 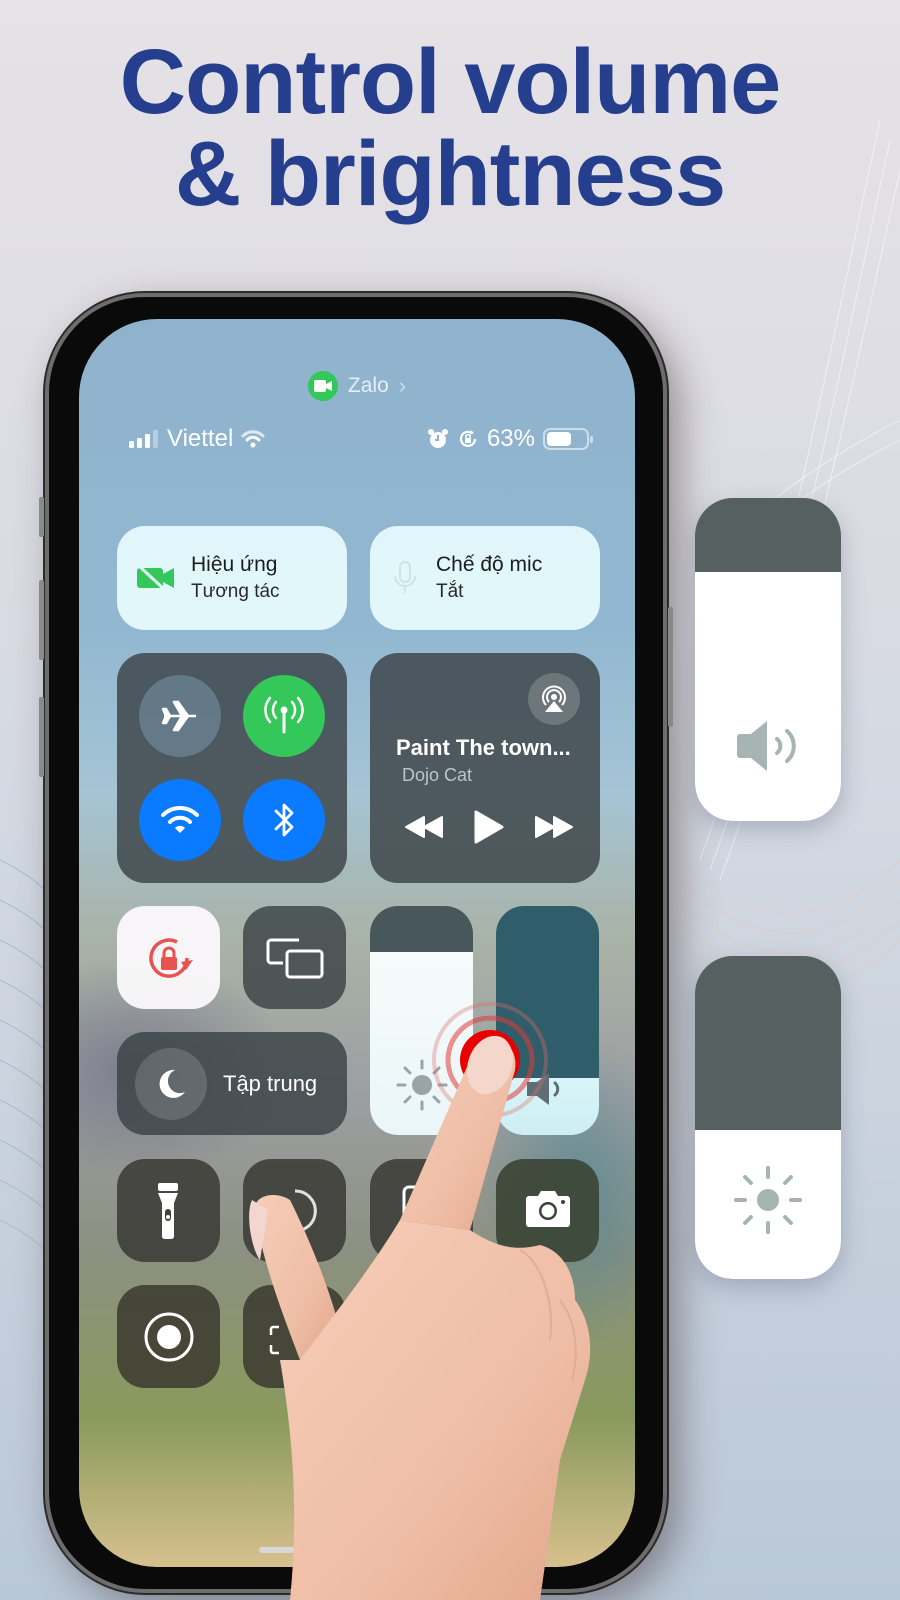 What do you see at coordinates (768, 1200) in the screenshot?
I see `sun-icon` at bounding box center [768, 1200].